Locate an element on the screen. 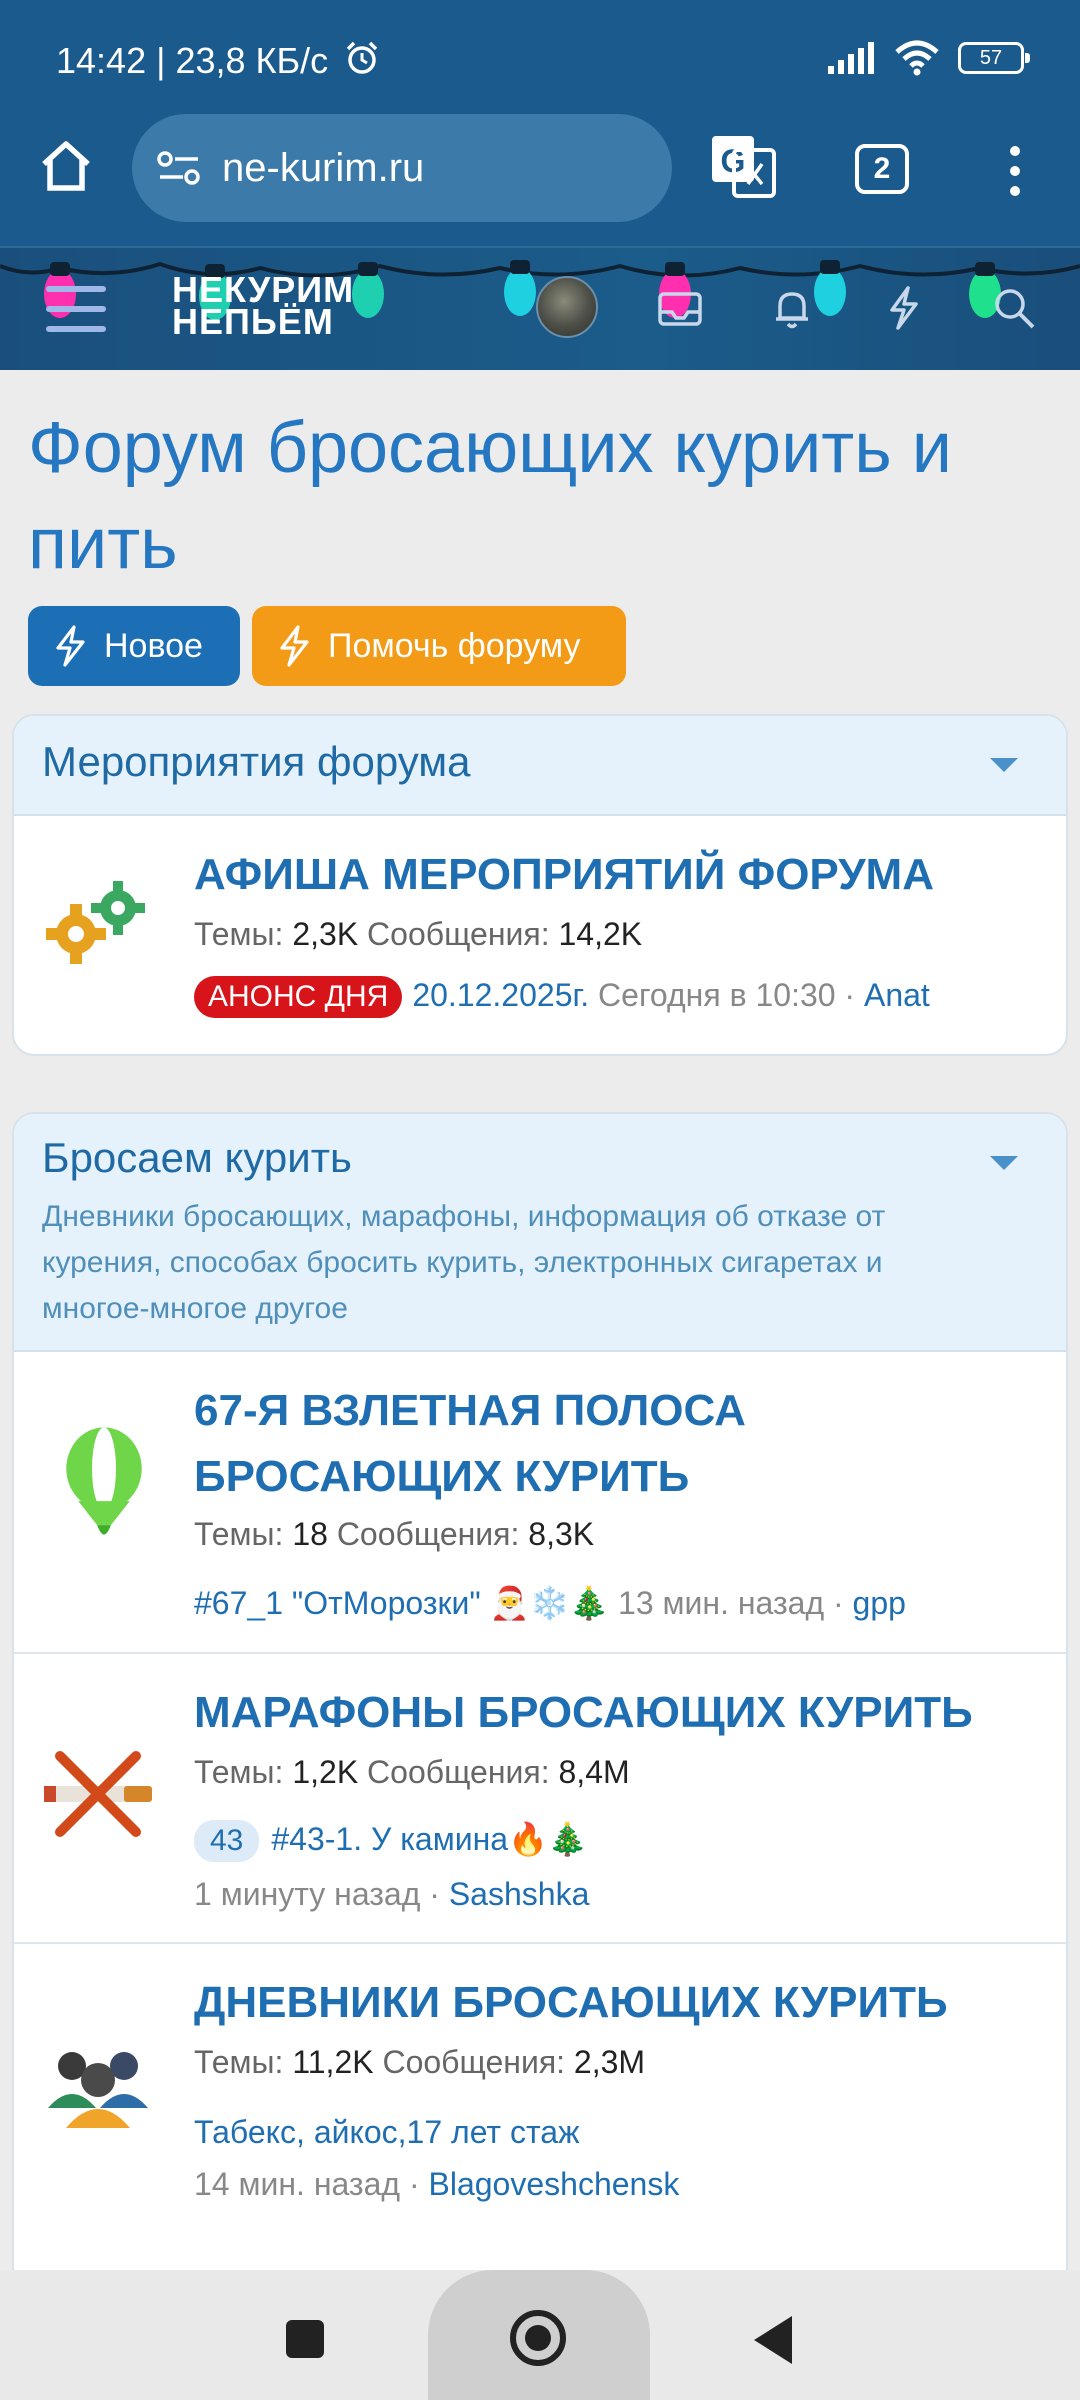  latest-thread-link: 20.12.2025г. is located at coordinates (500, 995).